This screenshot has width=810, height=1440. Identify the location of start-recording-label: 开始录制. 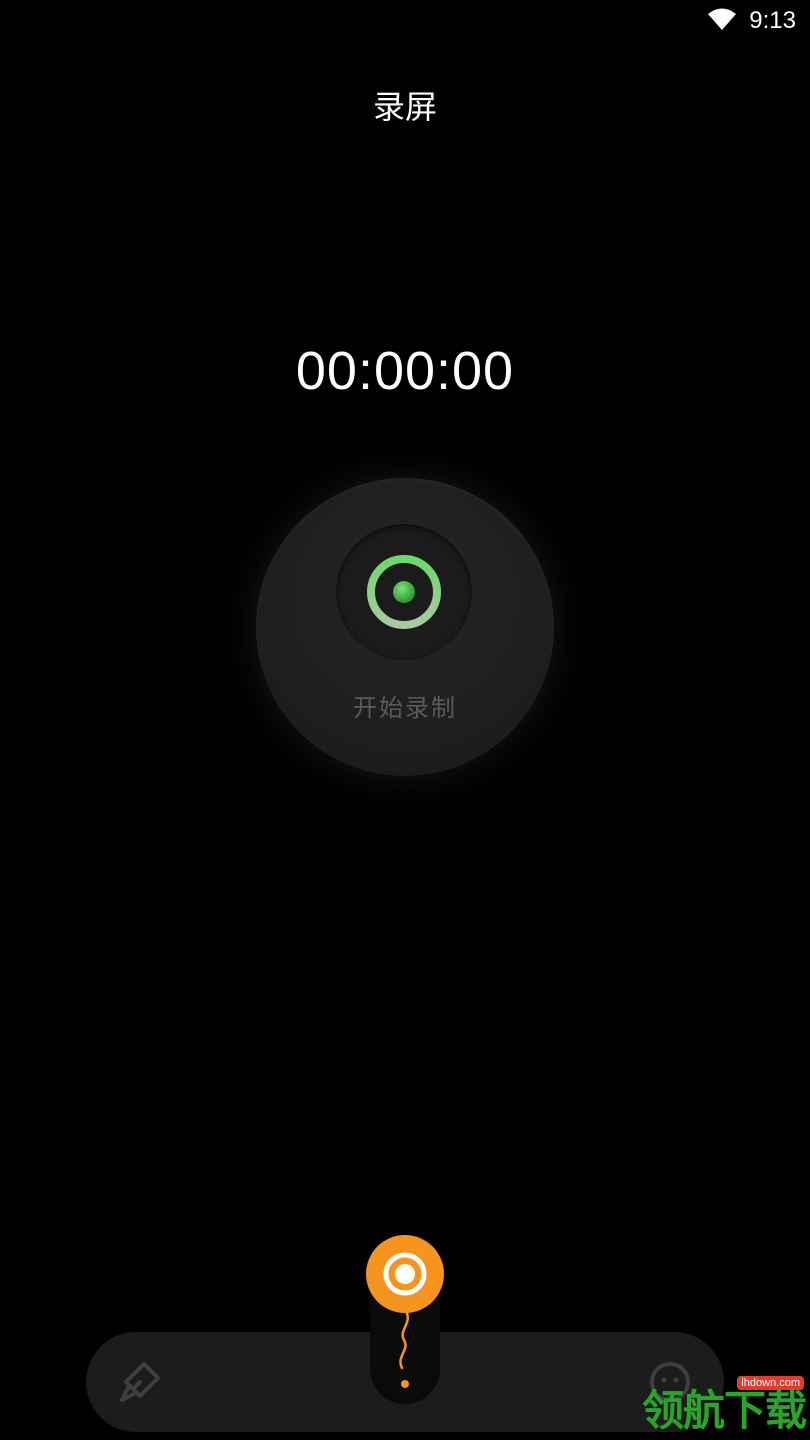
(405, 708).